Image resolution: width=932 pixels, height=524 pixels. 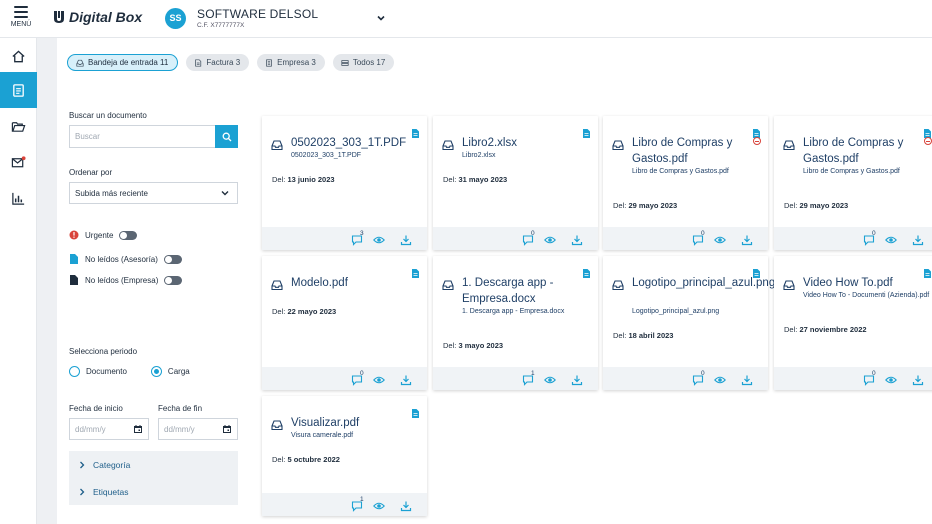 I want to click on document-title: Logotipo_principal_azul.png, so click(x=703, y=283).